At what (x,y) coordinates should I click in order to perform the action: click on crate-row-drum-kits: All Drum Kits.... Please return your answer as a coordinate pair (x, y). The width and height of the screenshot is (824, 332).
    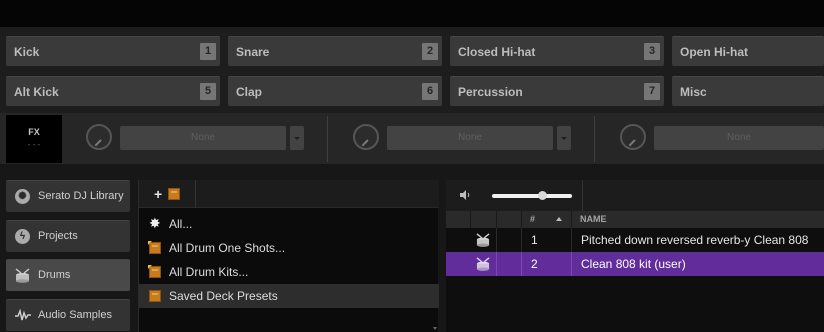
    Looking at the image, I should click on (289, 272).